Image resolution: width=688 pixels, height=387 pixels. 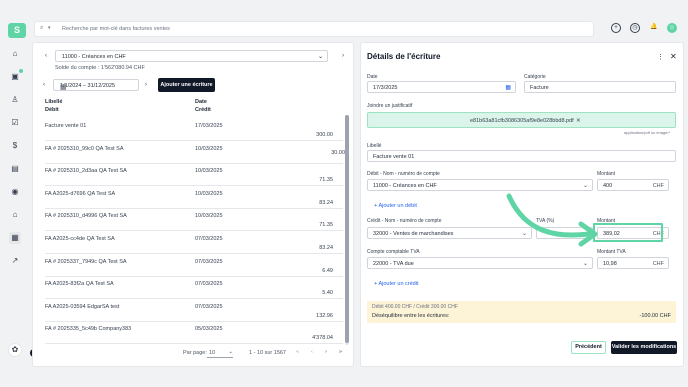 I want to click on debit-amount-field: 400 CHF, so click(x=633, y=185).